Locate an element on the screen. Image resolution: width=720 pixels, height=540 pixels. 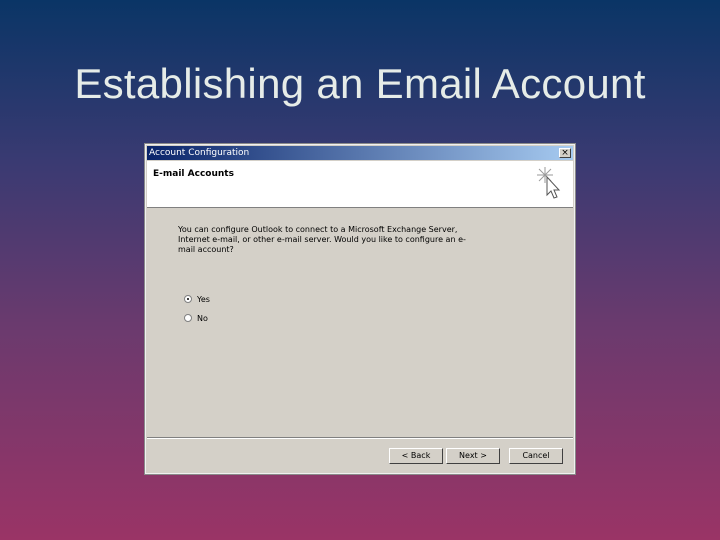
sparkle-cursor-icon is located at coordinates (549, 183).